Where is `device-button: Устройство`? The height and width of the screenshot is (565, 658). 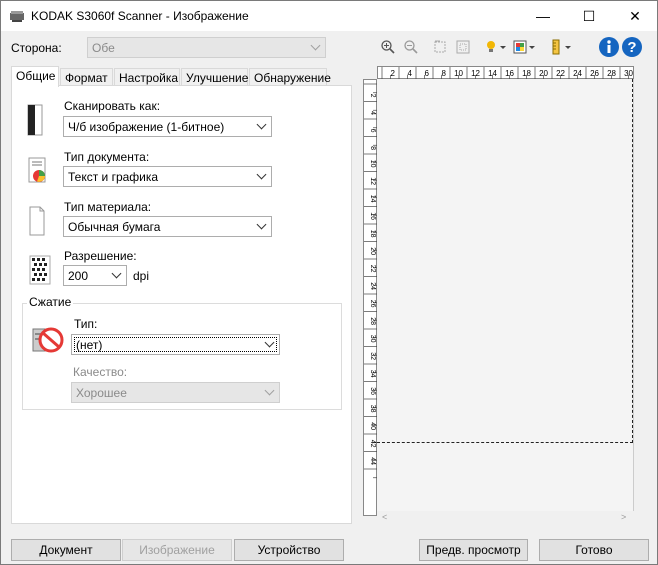 device-button: Устройство is located at coordinates (289, 550).